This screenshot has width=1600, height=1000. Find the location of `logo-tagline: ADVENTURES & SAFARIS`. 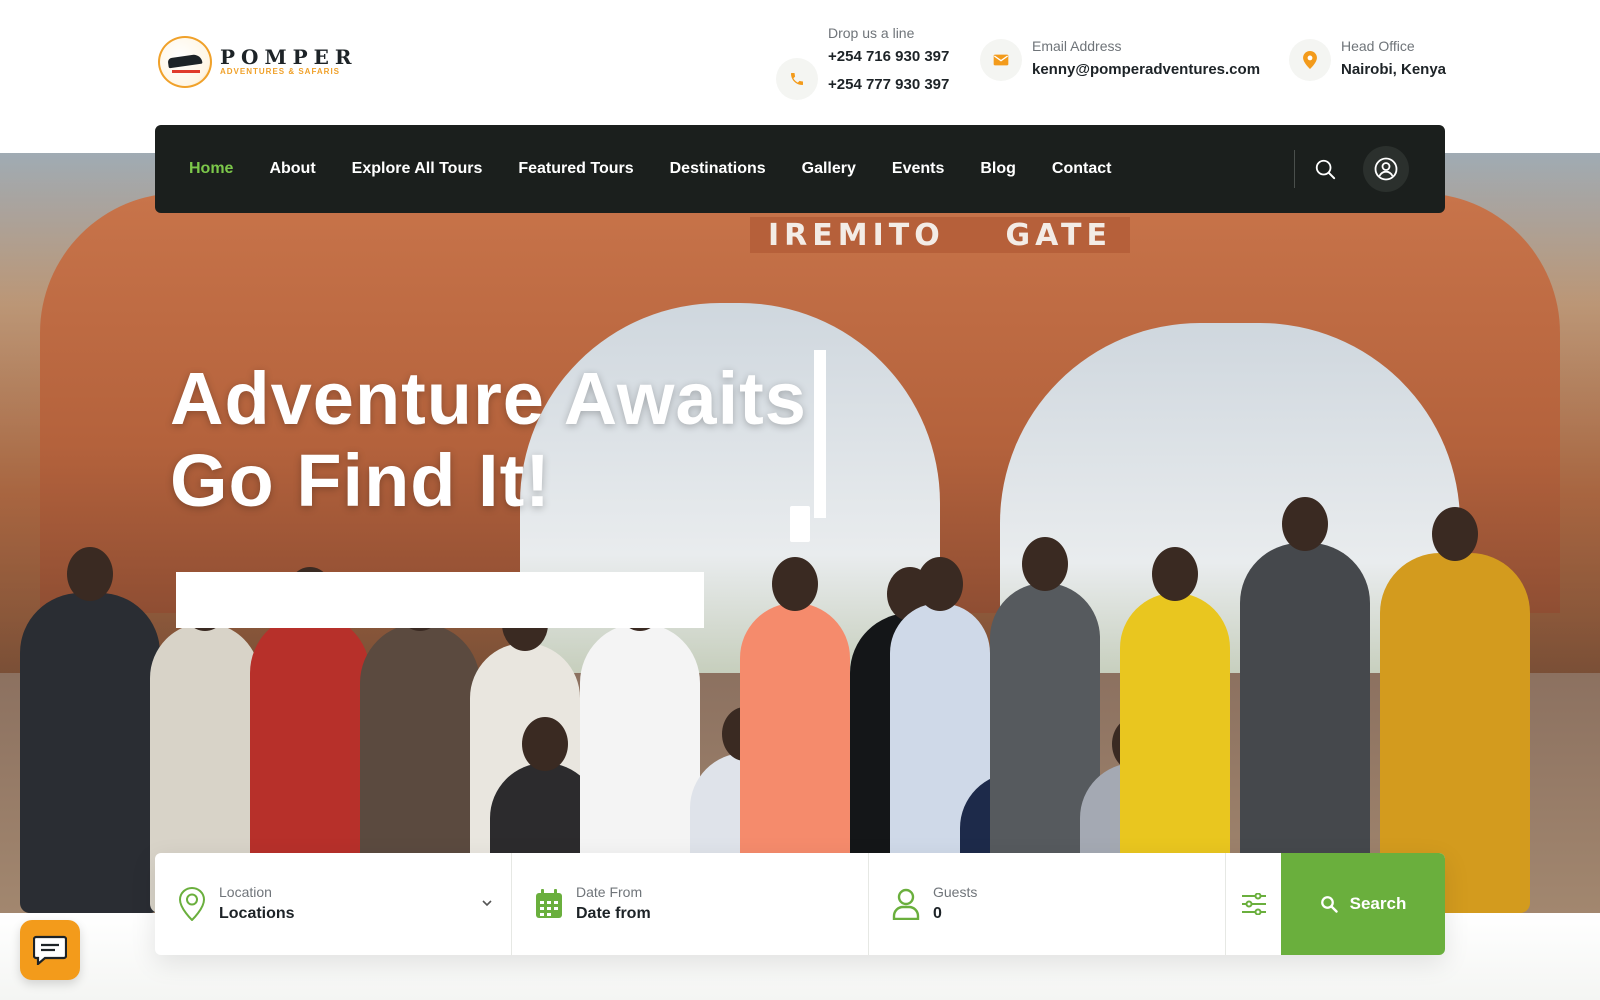

logo-tagline: ADVENTURES & SAFARIS is located at coordinates (280, 71).